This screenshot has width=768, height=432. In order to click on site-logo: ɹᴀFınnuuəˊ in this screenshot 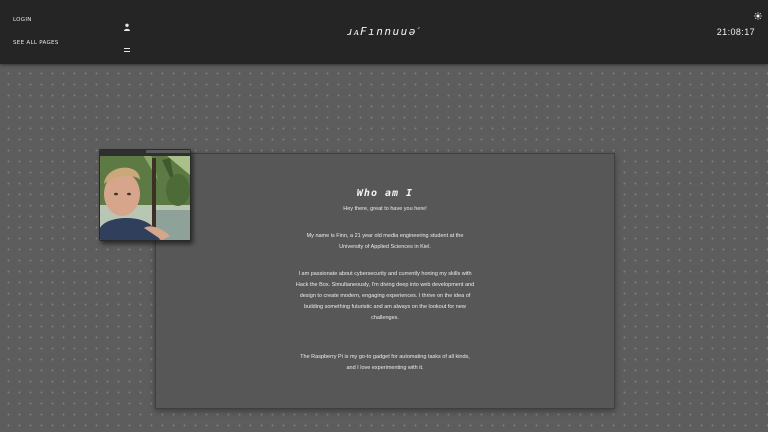, I will do `click(384, 31)`.